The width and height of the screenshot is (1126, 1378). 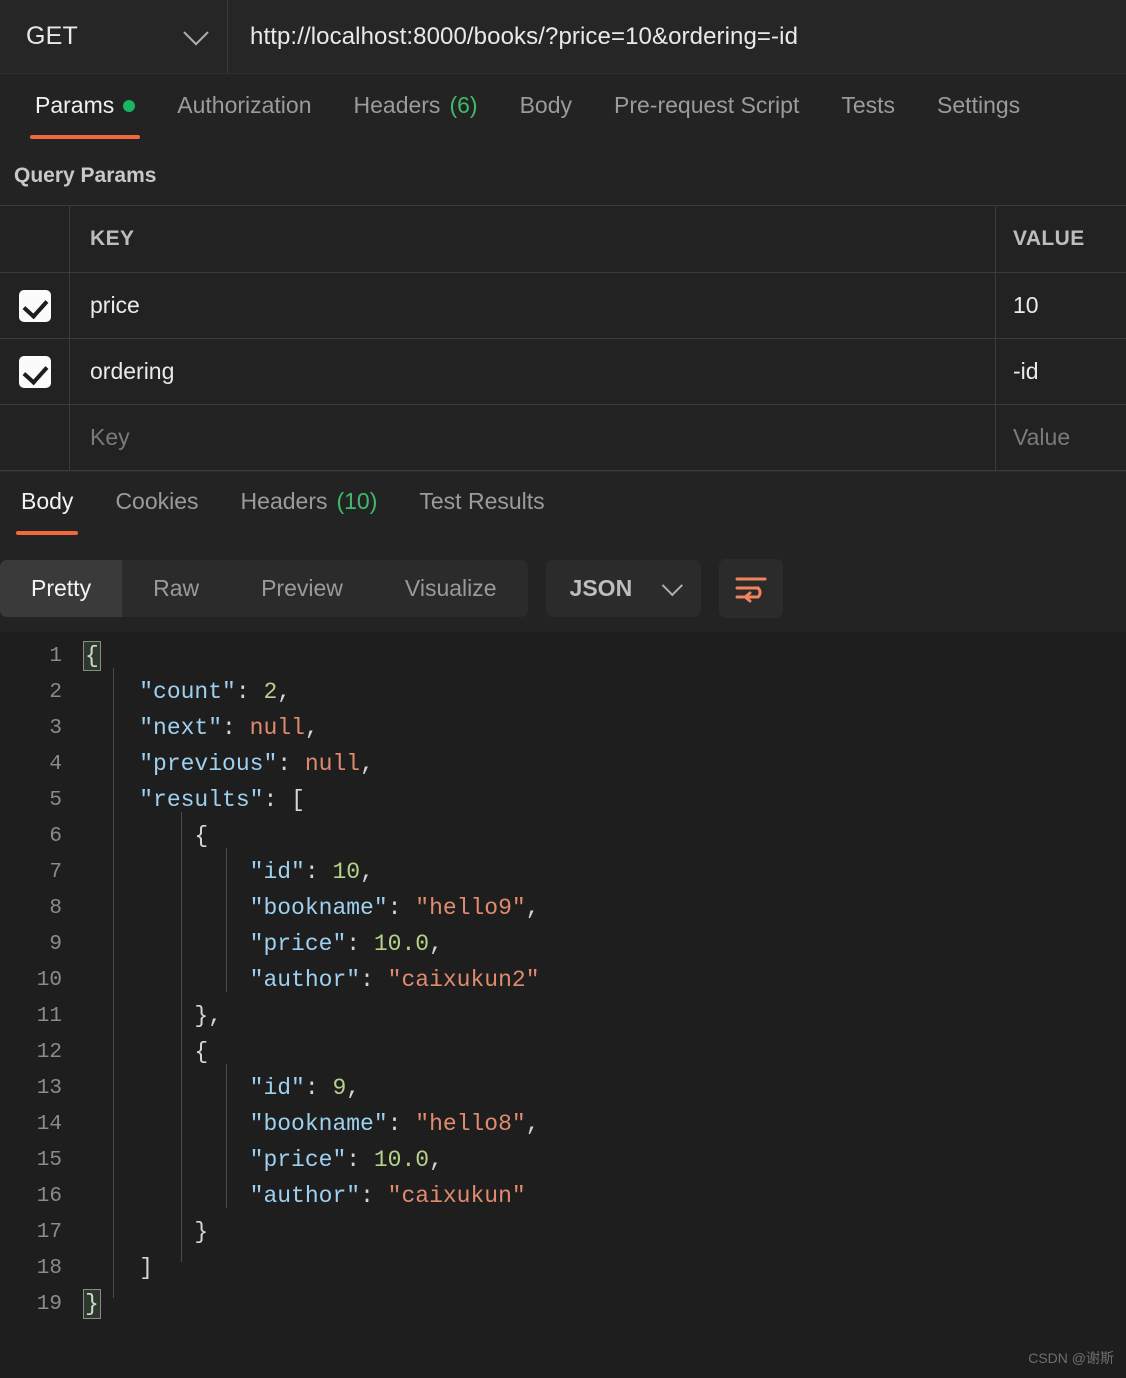 What do you see at coordinates (47, 515) in the screenshot?
I see `response-tab-body: Body` at bounding box center [47, 515].